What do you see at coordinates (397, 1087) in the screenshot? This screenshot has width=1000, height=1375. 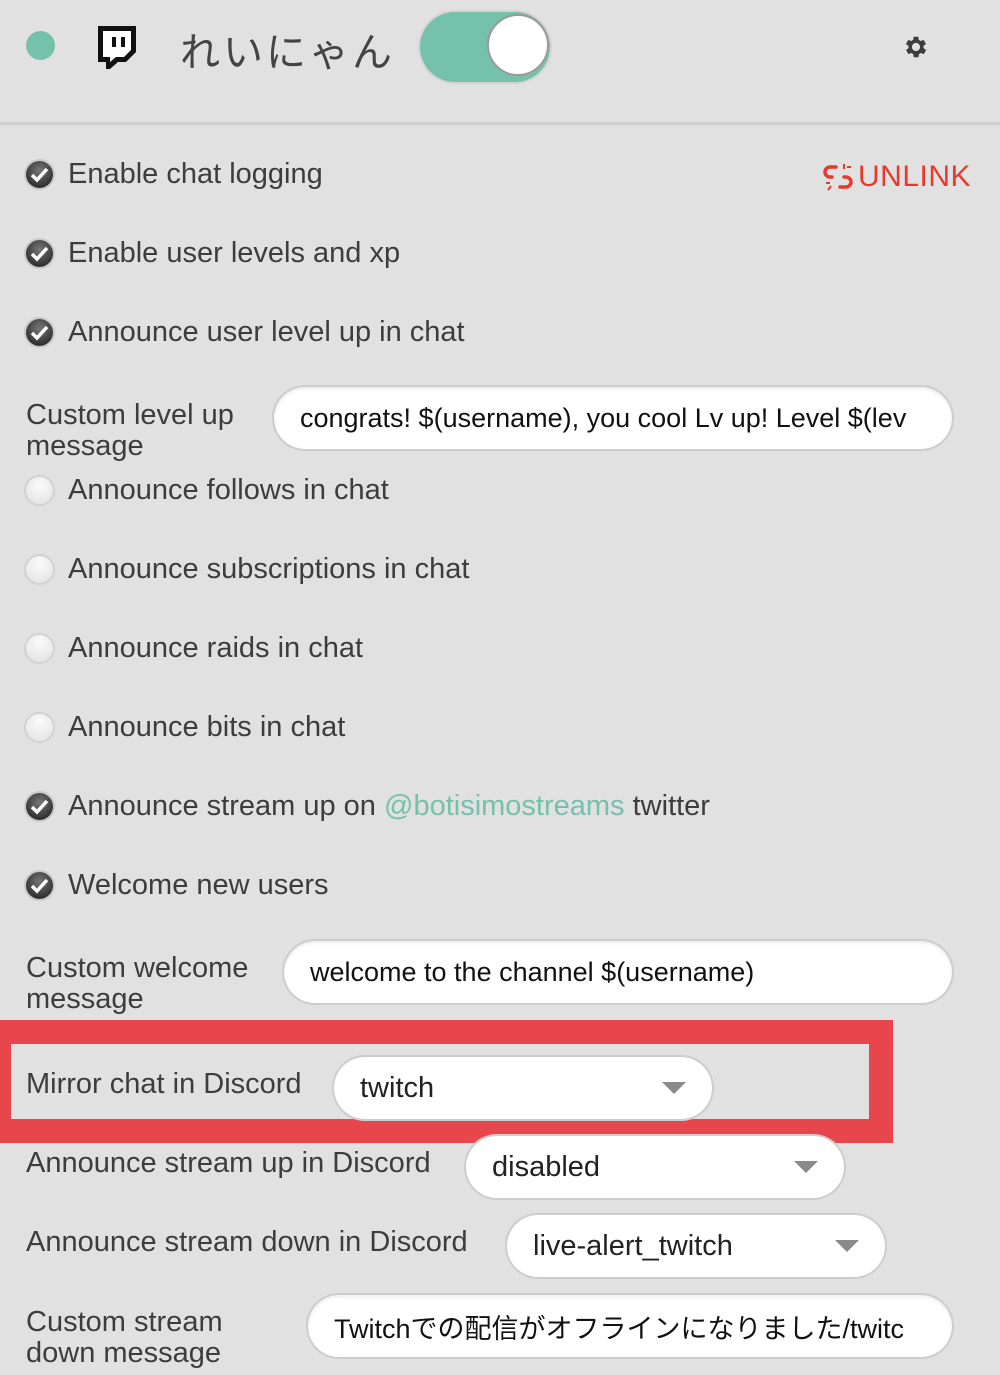 I see `select-value: twitch` at bounding box center [397, 1087].